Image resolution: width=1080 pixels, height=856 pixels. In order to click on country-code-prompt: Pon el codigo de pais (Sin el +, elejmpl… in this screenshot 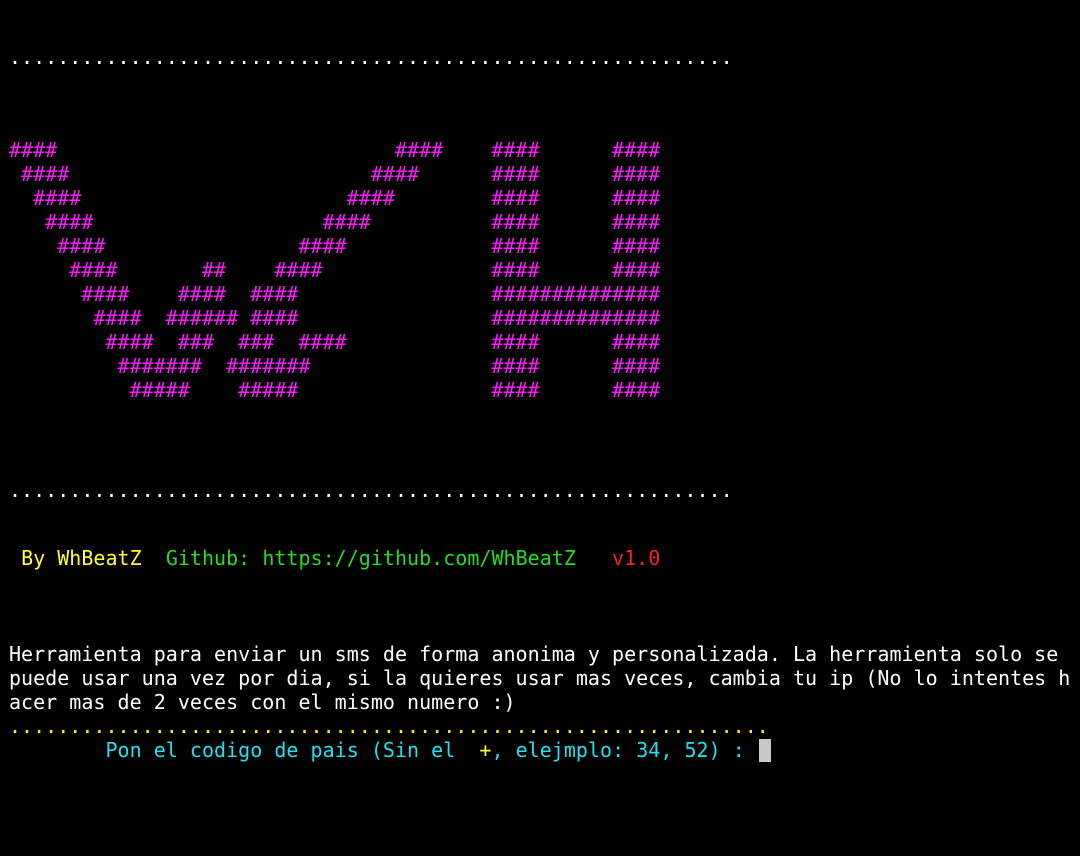, I will do `click(390, 750)`.